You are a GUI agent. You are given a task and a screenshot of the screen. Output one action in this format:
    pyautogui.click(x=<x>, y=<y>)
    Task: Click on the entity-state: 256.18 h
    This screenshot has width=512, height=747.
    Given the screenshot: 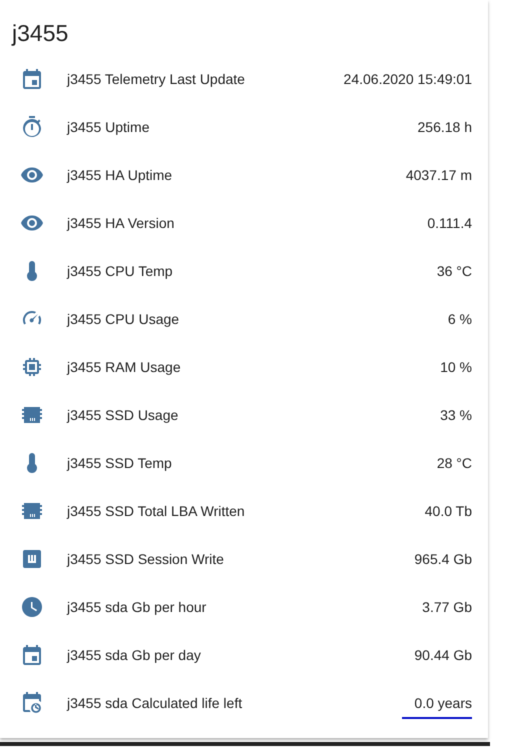 What is the action you would take?
    pyautogui.click(x=444, y=127)
    